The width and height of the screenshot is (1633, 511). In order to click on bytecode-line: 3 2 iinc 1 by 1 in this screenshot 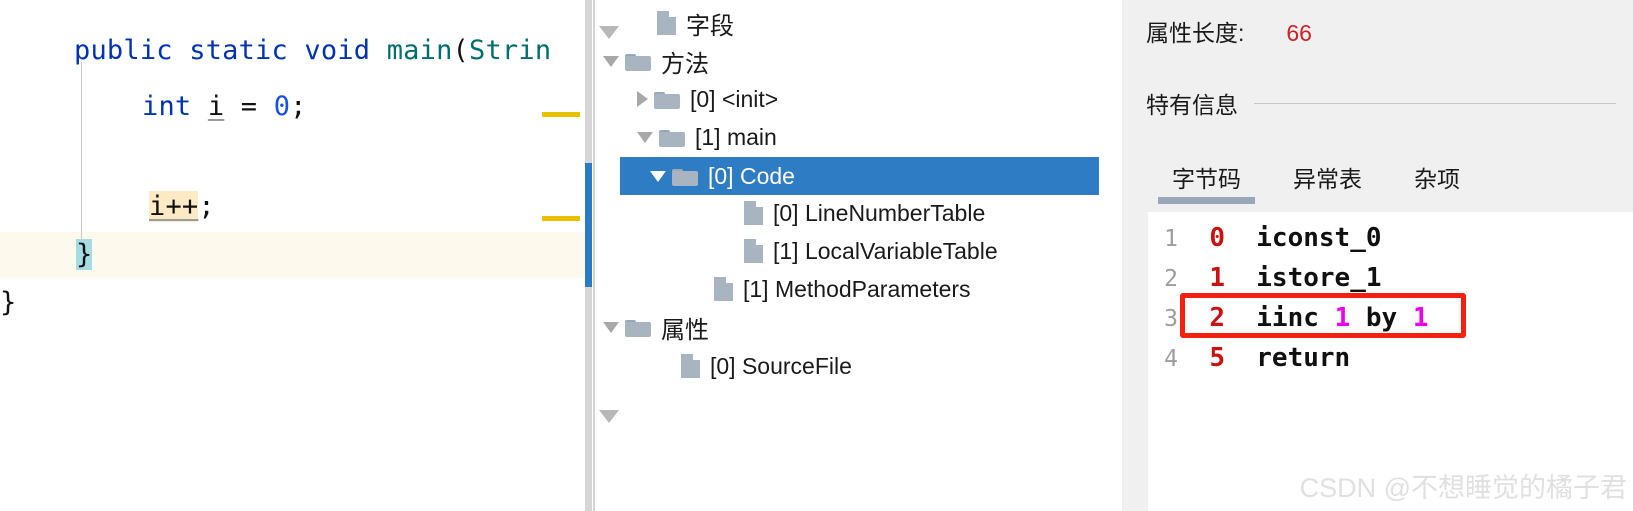, I will do `click(1288, 318)`.